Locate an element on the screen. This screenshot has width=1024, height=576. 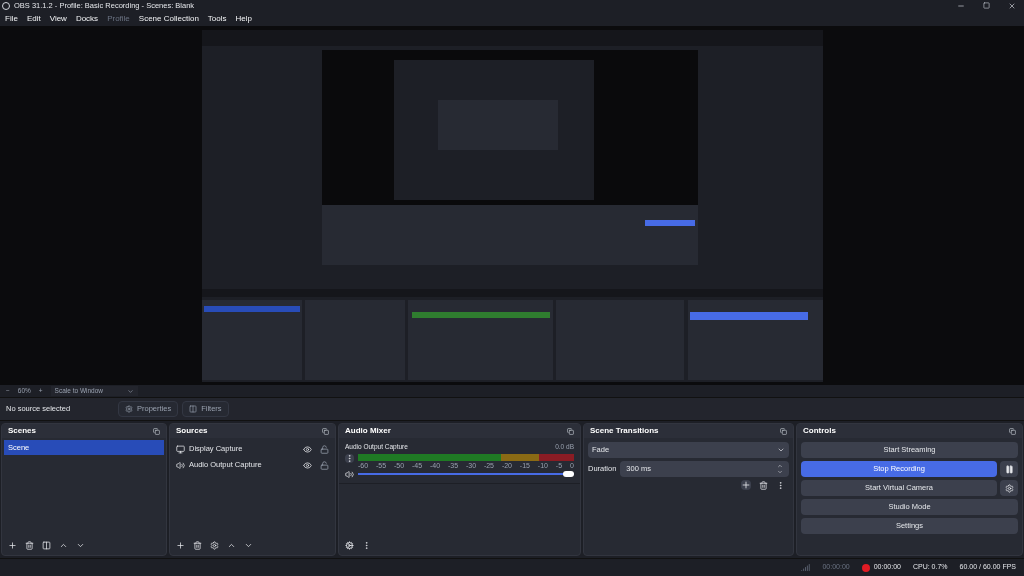
close-icon is located at coordinates (1012, 5).